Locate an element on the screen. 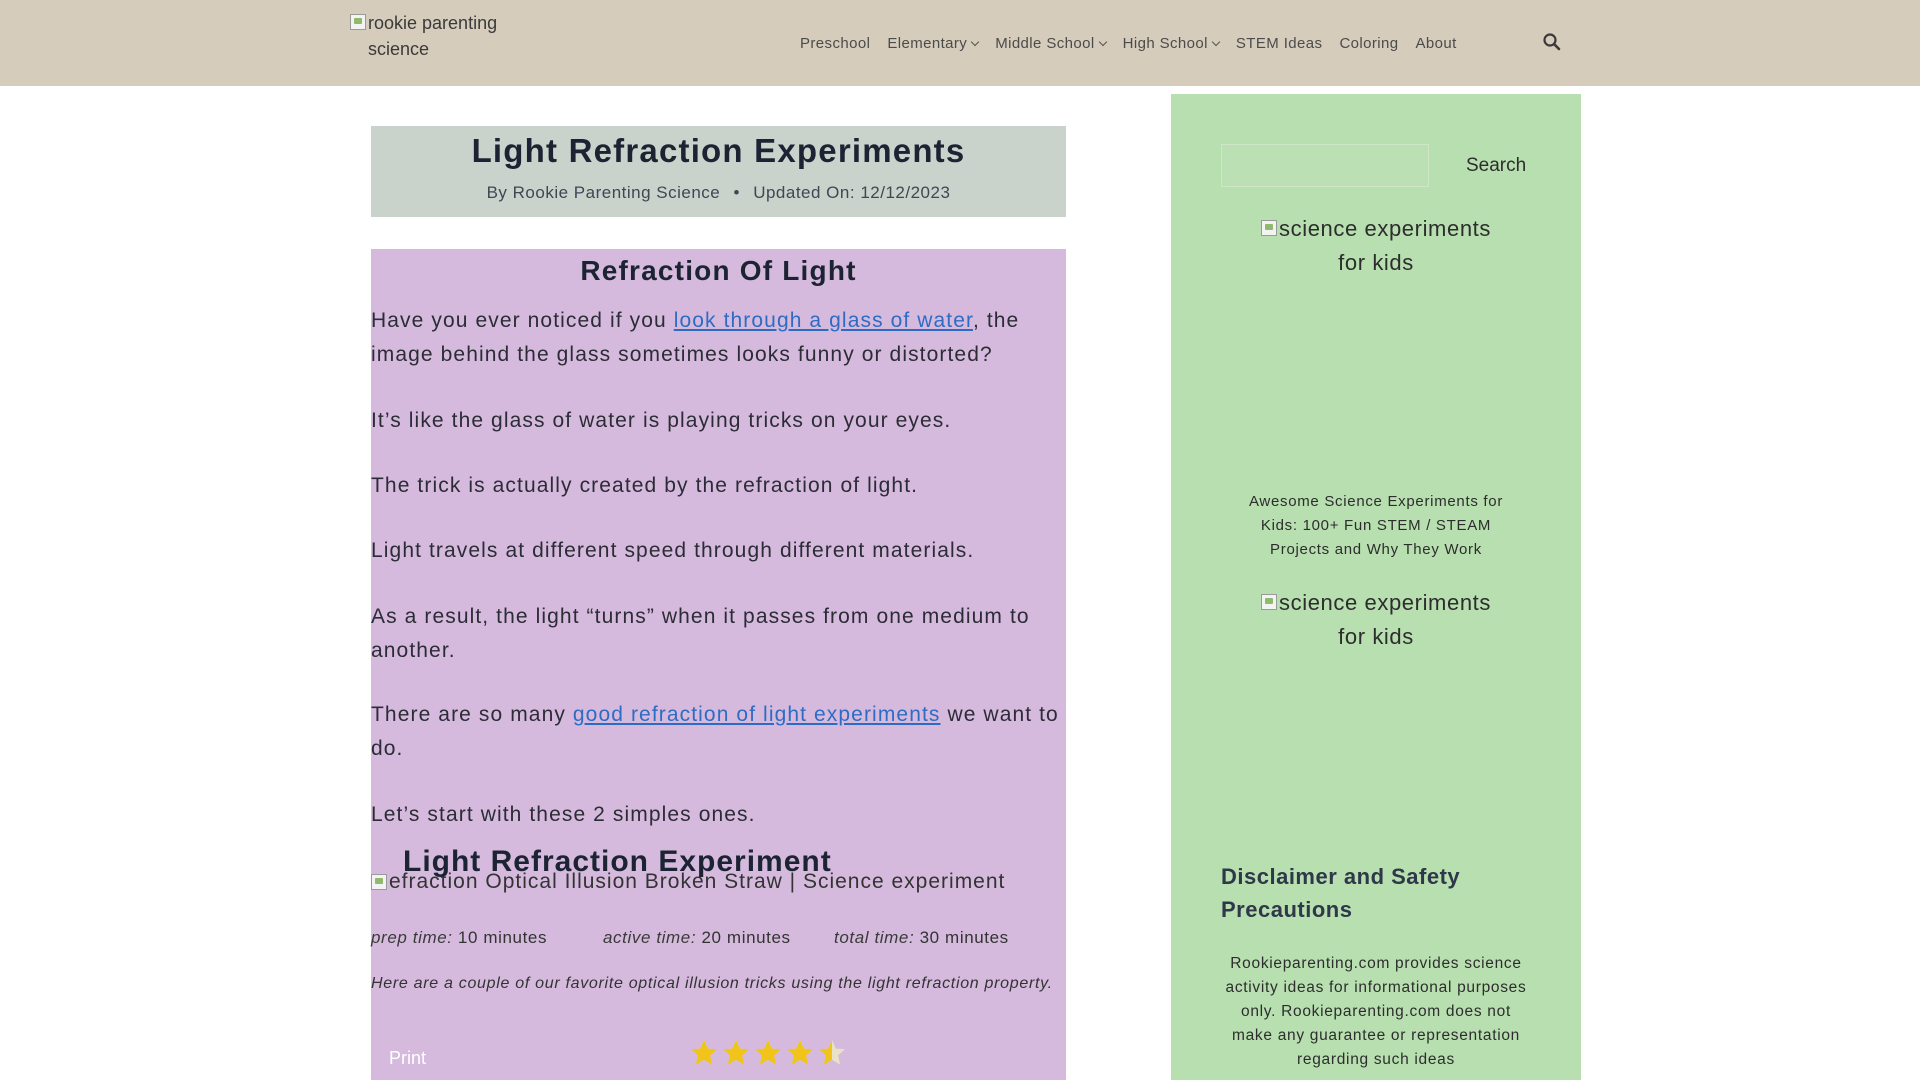  refraction-experiments-link: good refraction of light experiments is located at coordinates (757, 714).